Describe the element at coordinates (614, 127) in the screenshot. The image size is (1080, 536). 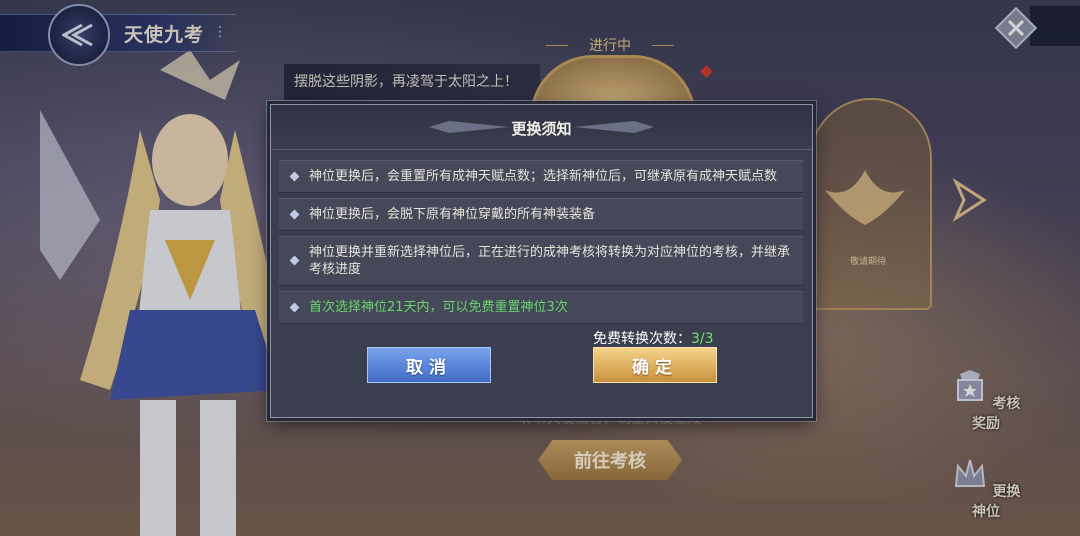
I see `header-deco-right-icon` at that location.